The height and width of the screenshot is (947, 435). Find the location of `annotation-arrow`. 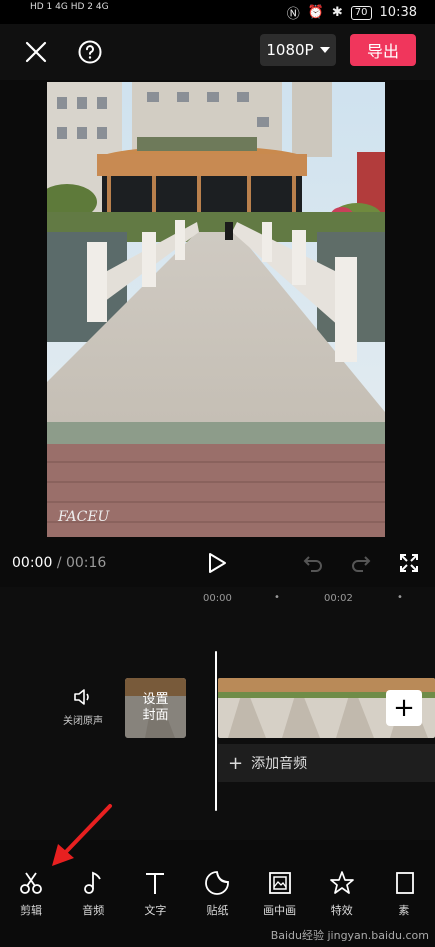

annotation-arrow is located at coordinates (82, 835).